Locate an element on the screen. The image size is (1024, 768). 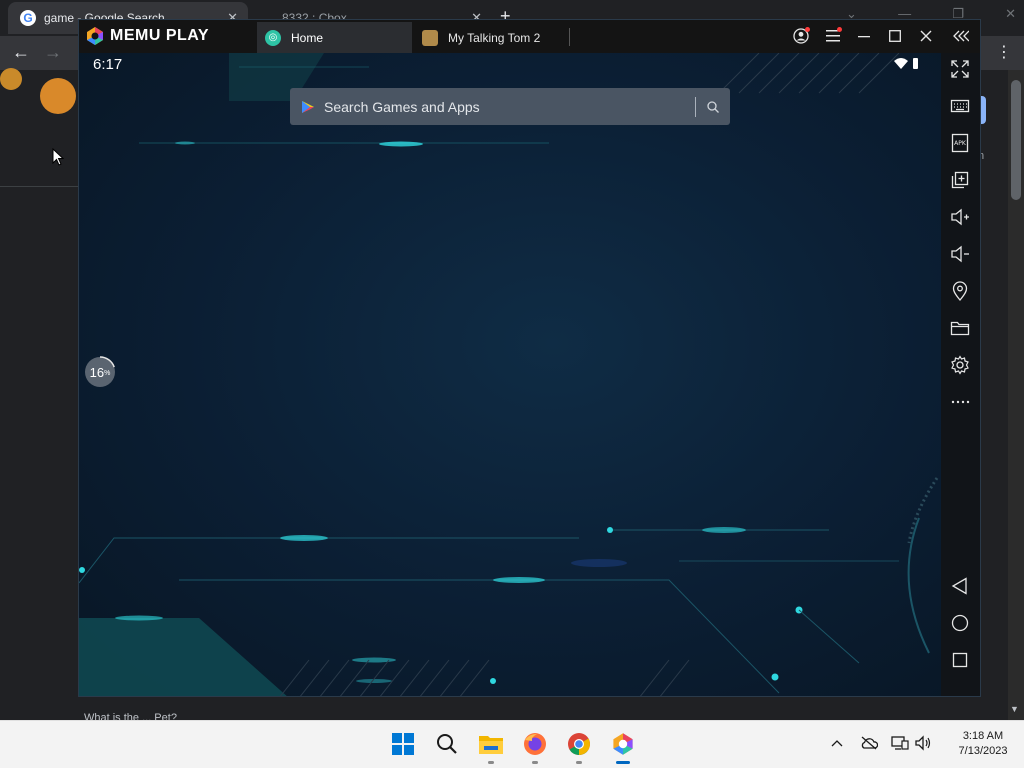
chrome-menu-icon: ⋮ is located at coordinates (1004, 52).